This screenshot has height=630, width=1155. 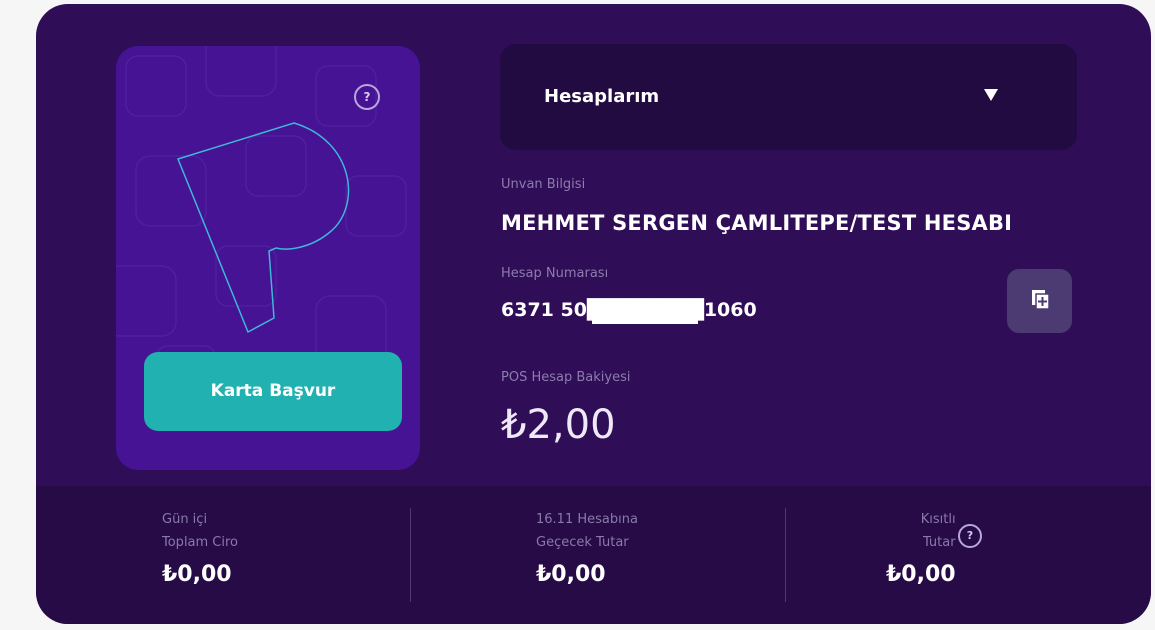 I want to click on apply-card-button: Karta Başvur, so click(x=273, y=391).